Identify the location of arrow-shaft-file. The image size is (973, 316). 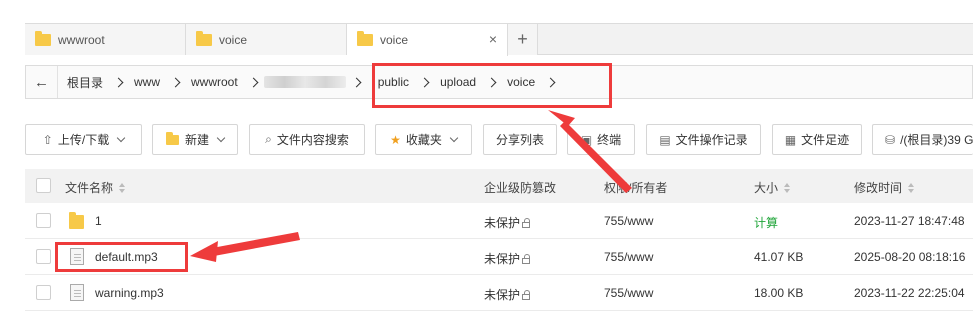
(256, 244).